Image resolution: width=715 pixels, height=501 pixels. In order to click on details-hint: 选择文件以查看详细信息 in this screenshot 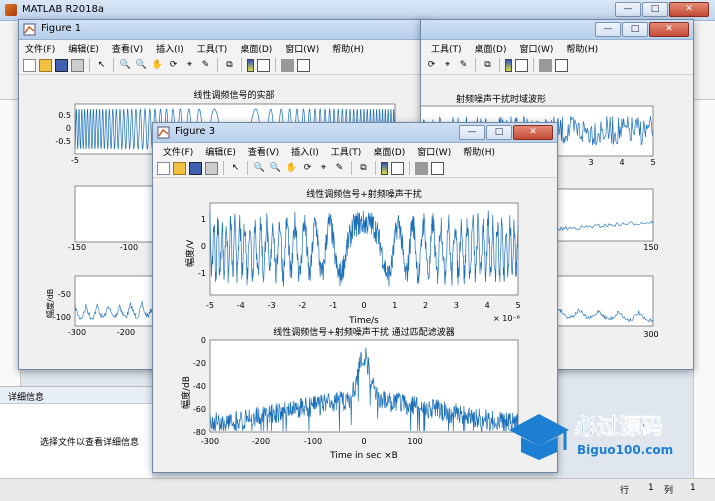, I will do `click(90, 443)`.